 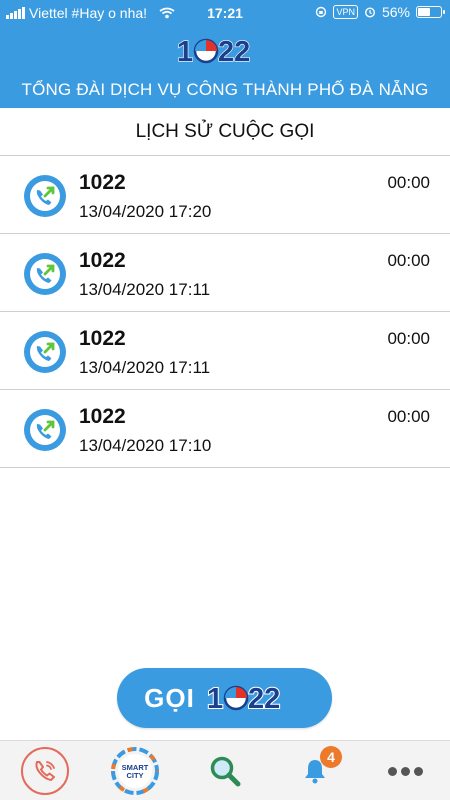 What do you see at coordinates (225, 429) in the screenshot?
I see `call-history-item: 1022 13/04/2020 17:10 00:00` at bounding box center [225, 429].